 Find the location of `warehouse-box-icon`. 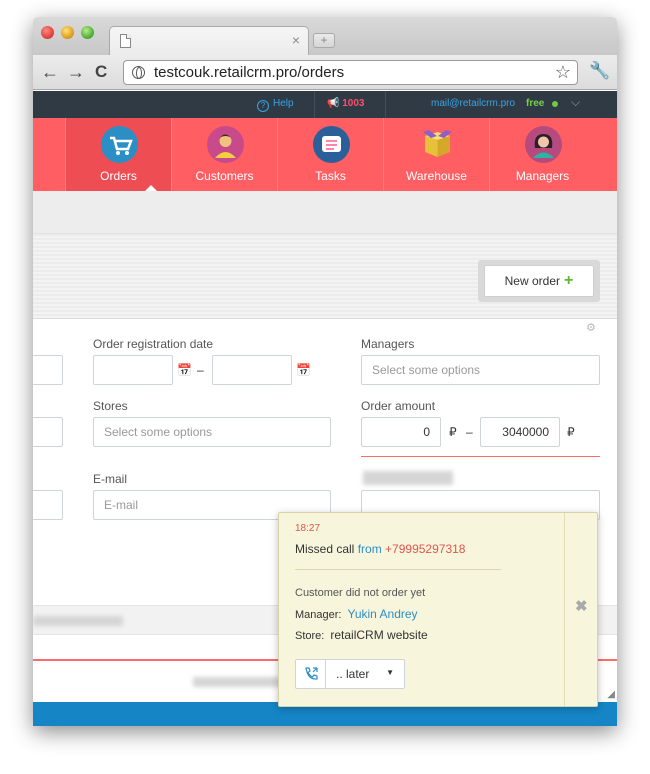

warehouse-box-icon is located at coordinates (437, 144).